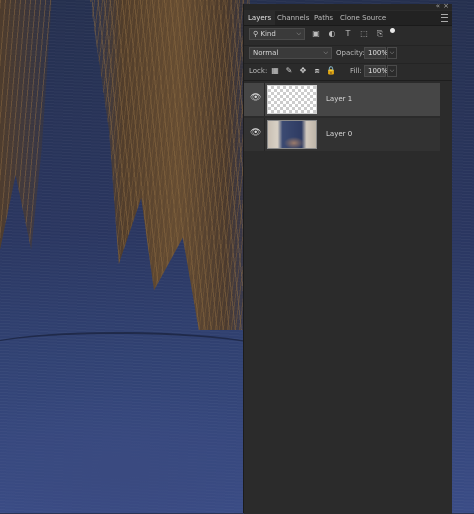 The height and width of the screenshot is (514, 474). What do you see at coordinates (260, 18) in the screenshot?
I see `tab-layers: Layers` at bounding box center [260, 18].